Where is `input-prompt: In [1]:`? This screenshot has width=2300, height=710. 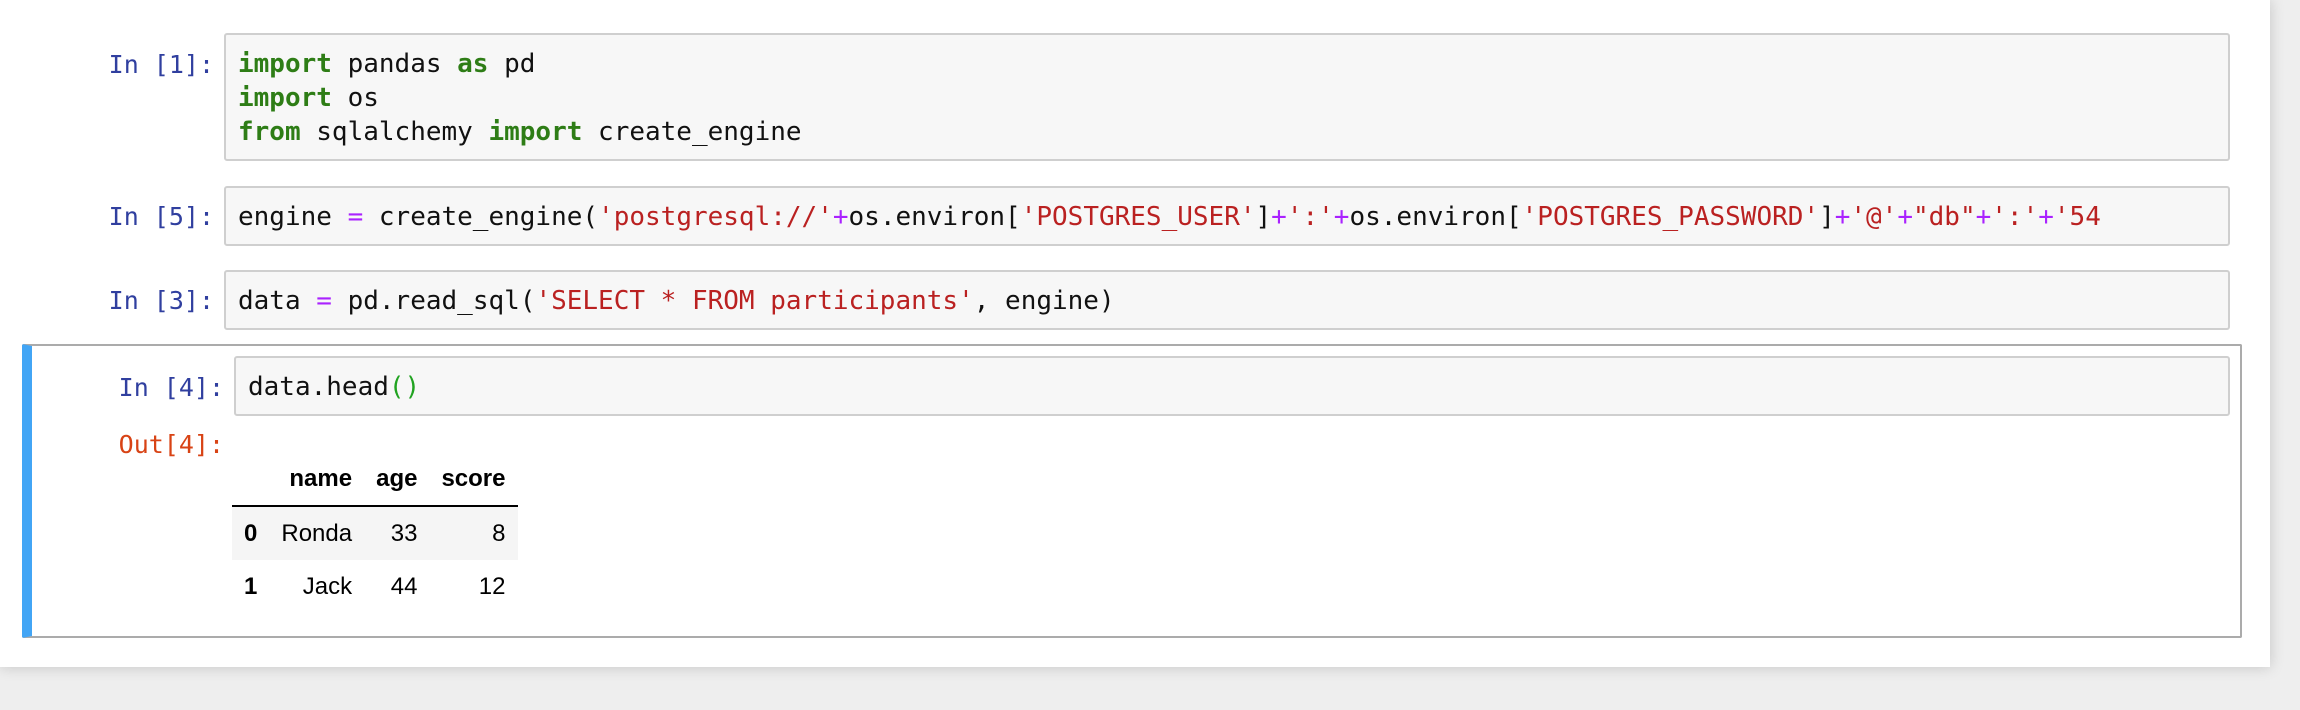 input-prompt: In [1]: is located at coordinates (161, 64).